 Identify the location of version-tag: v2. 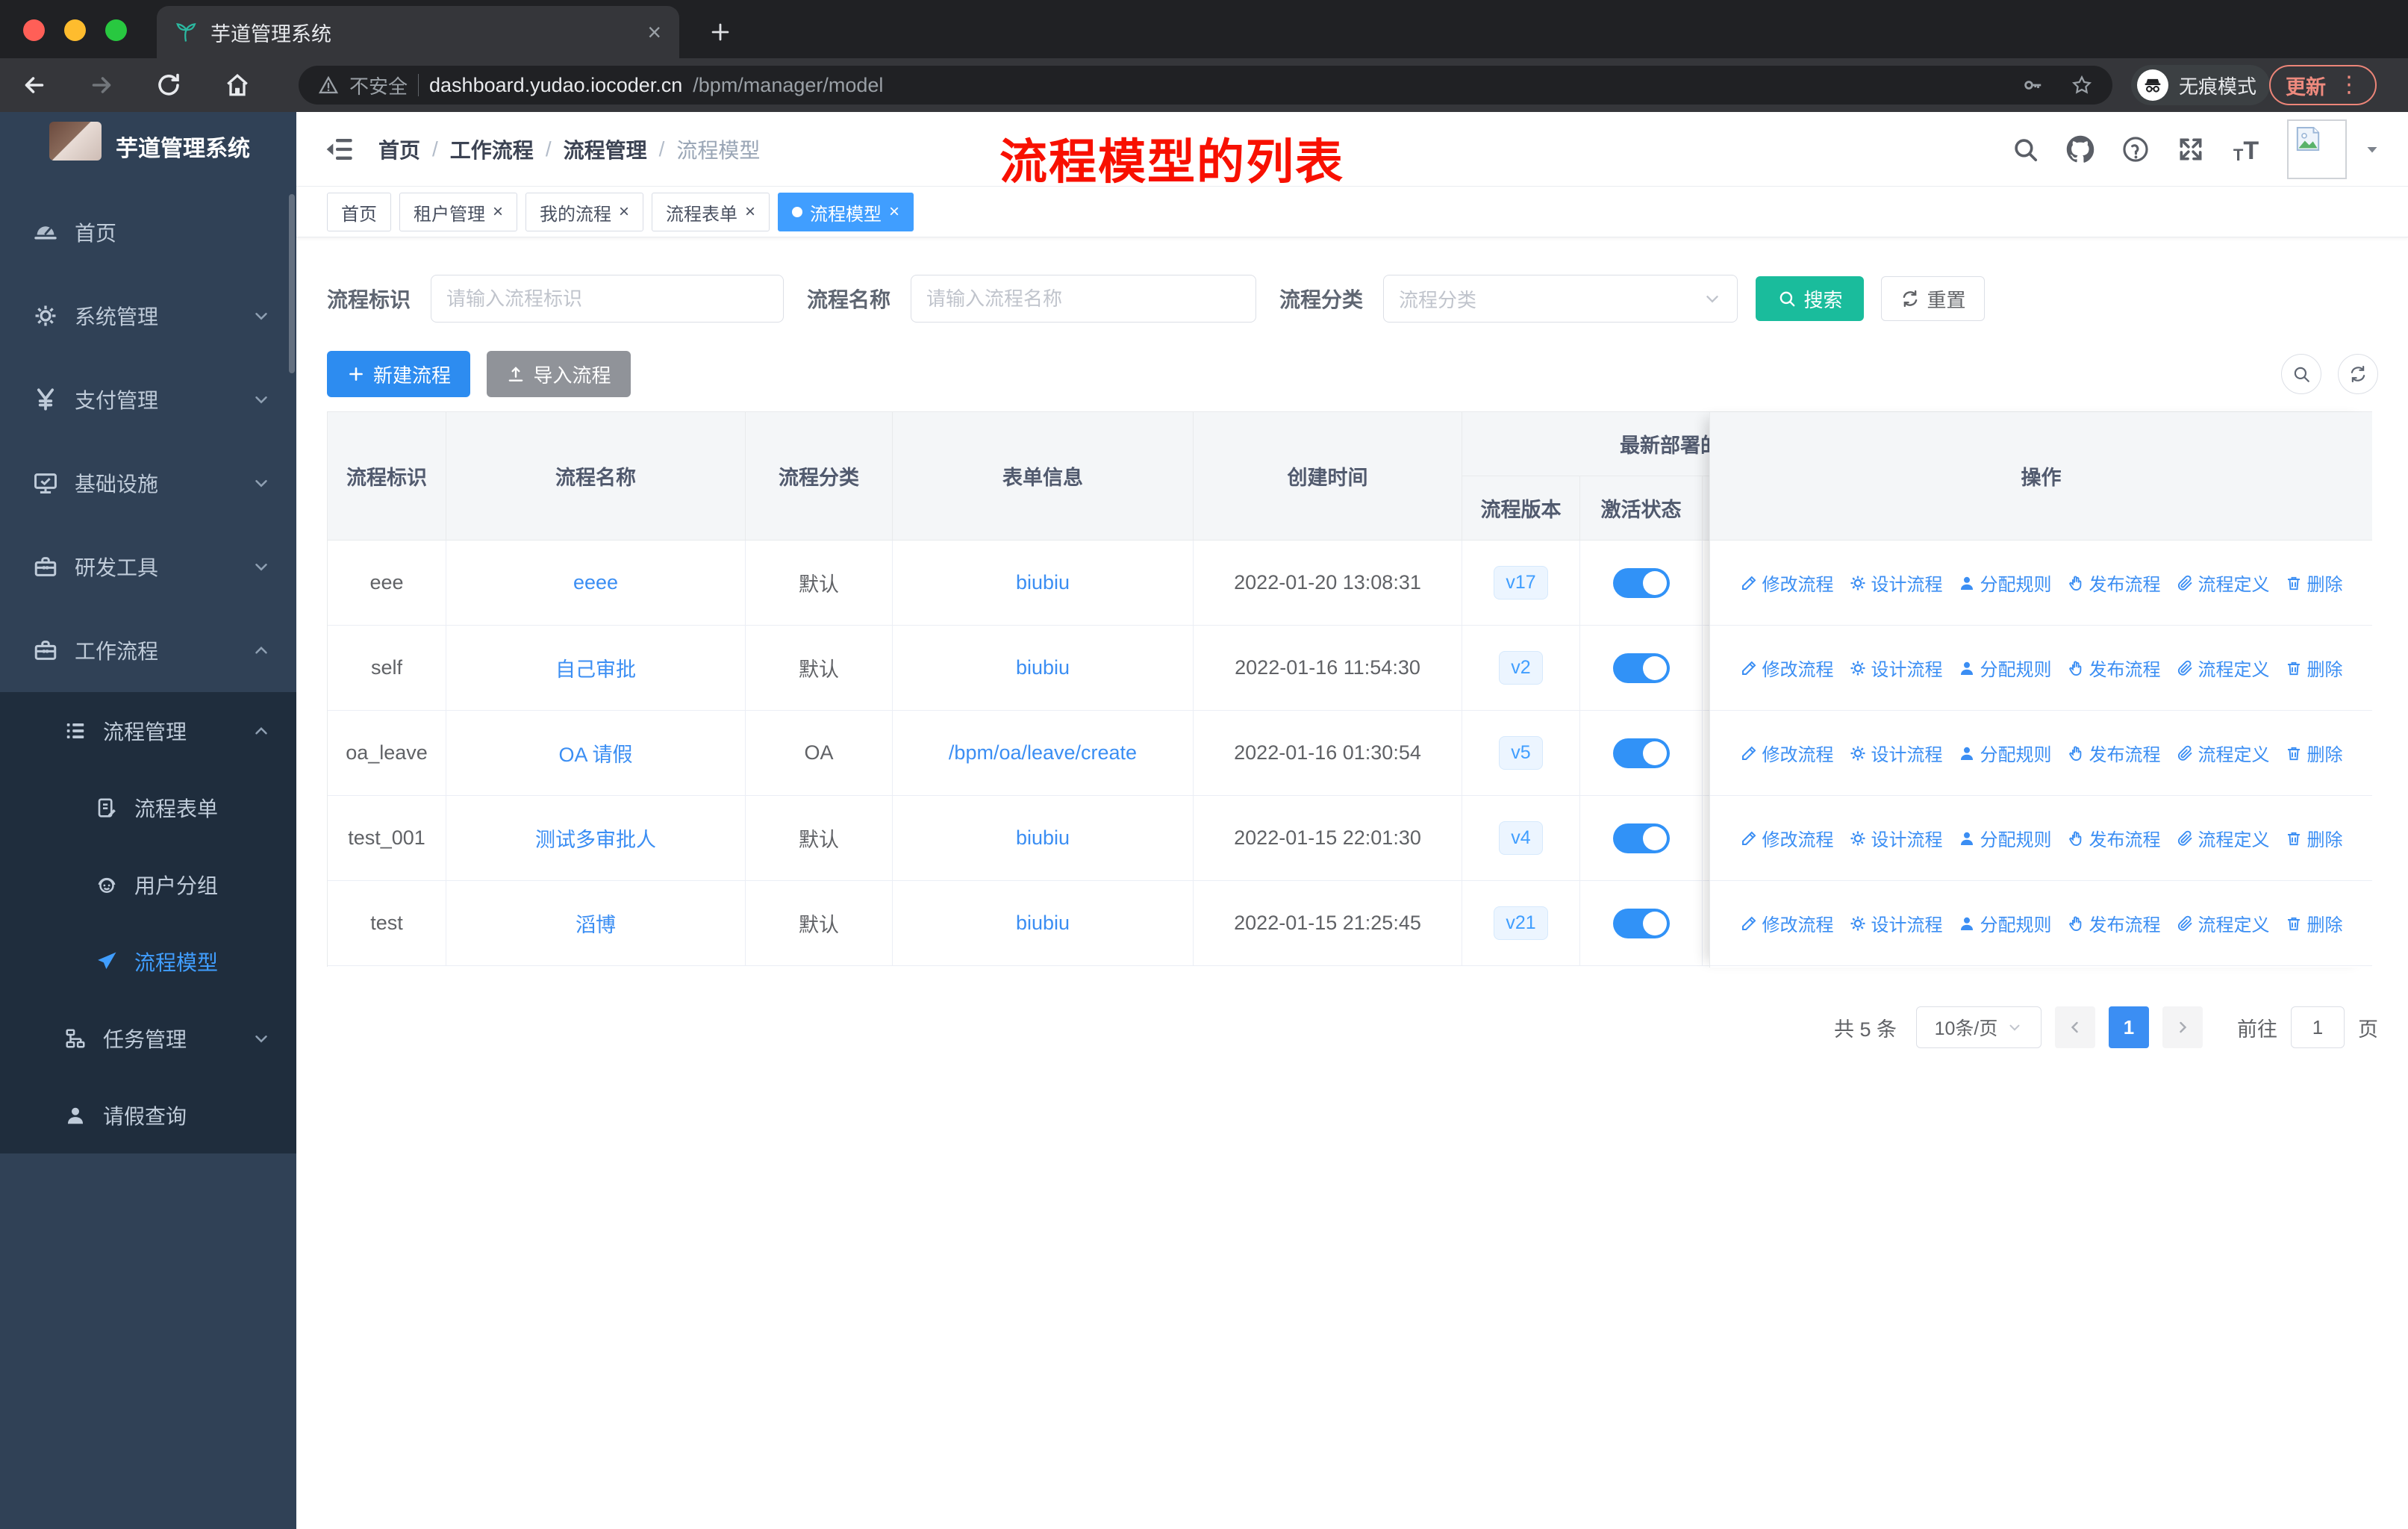
(1521, 668).